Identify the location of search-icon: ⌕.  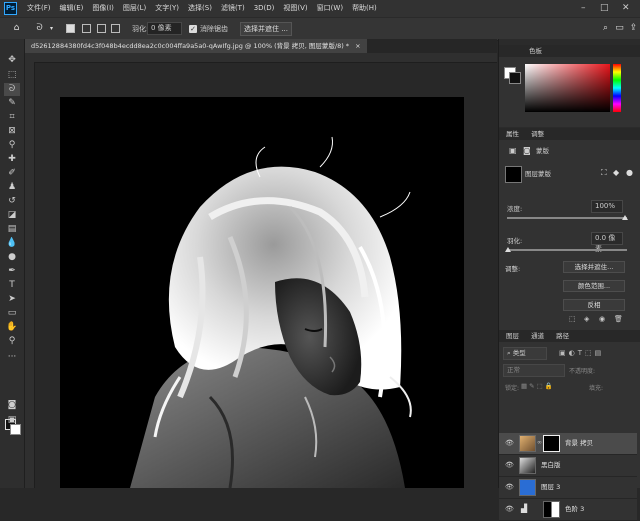
(605, 28).